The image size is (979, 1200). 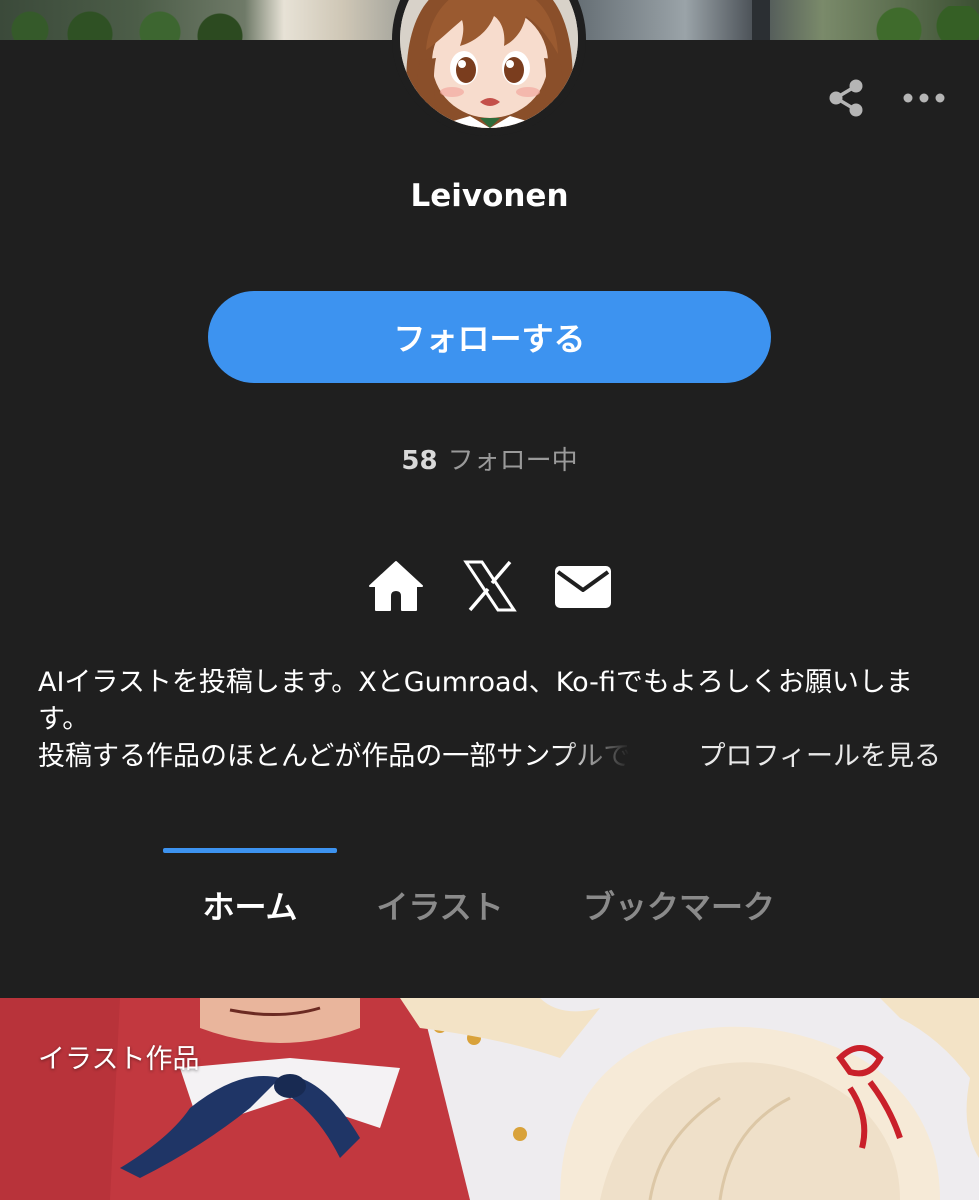 I want to click on active-tab-indicator, so click(x=250, y=850).